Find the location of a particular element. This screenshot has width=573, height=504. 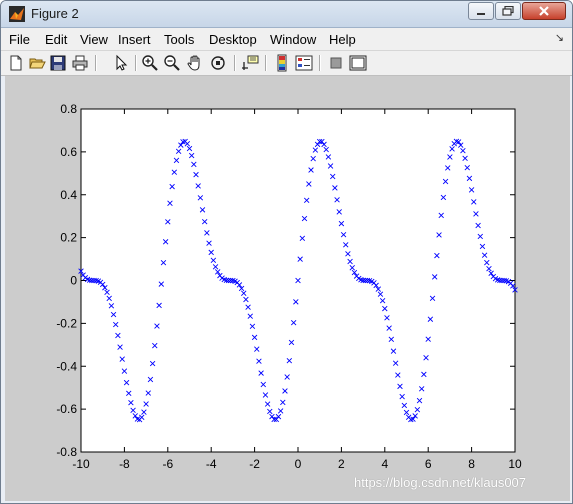

insert-colorbar-icon is located at coordinates (282, 63).